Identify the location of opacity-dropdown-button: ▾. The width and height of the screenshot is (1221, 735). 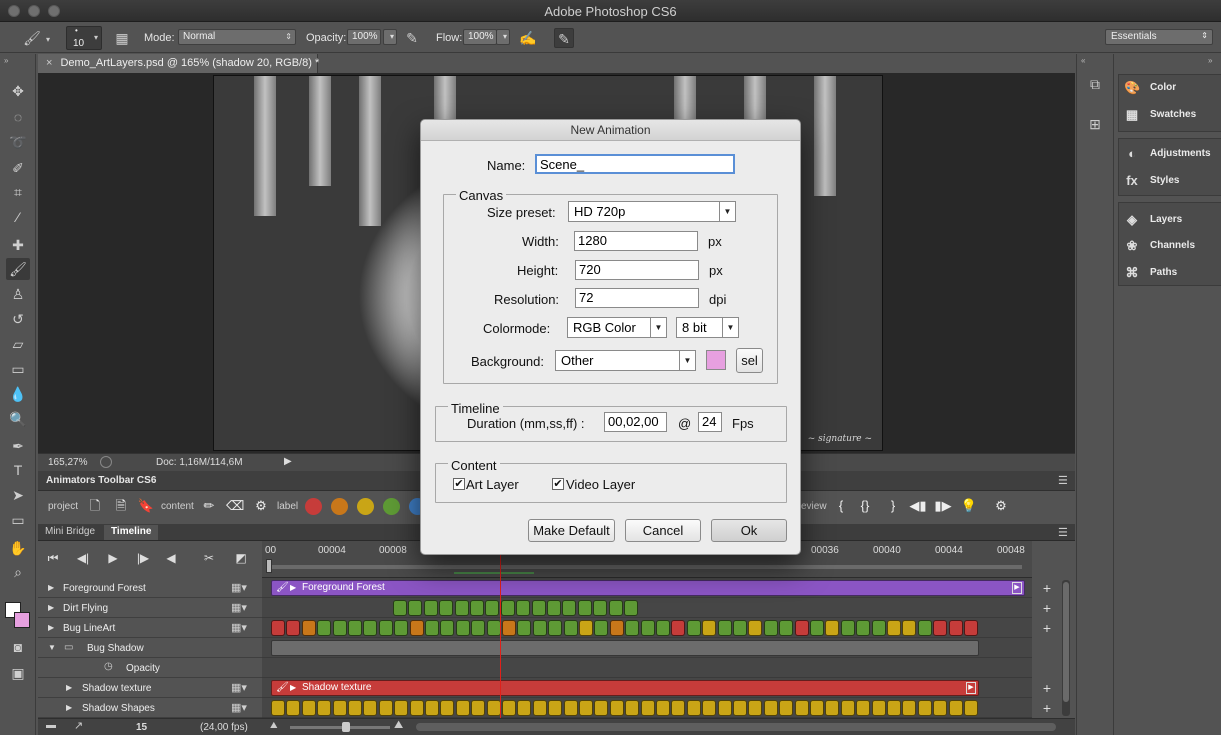
(390, 37).